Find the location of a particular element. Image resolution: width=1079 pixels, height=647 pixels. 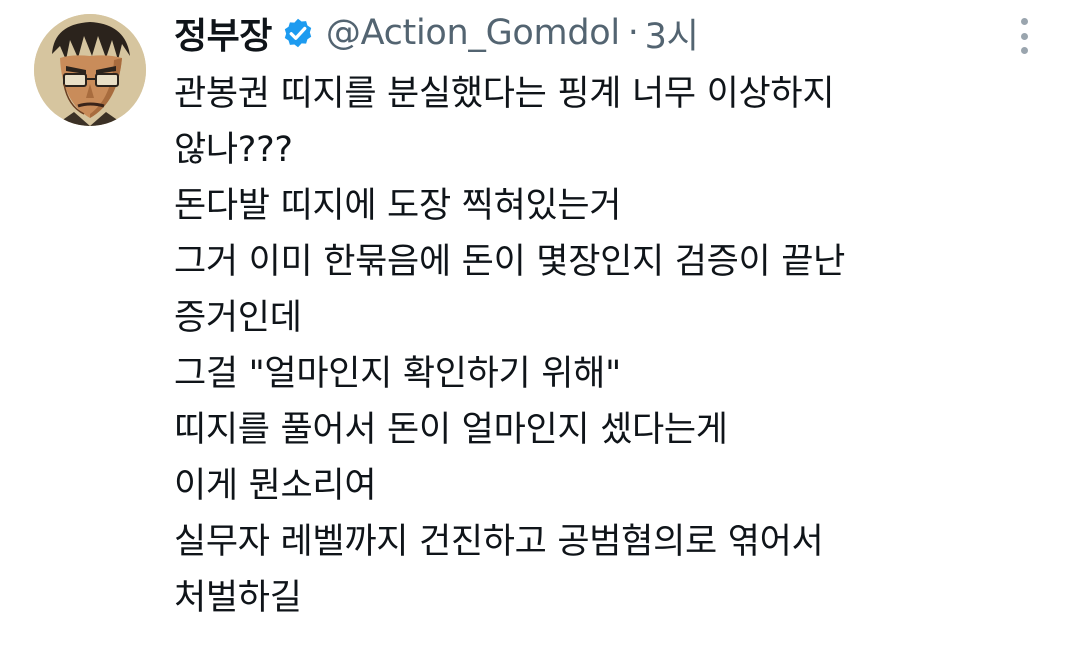

tweet-text-line: 그걸 "얼마인지 확인하기 위해" is located at coordinates (397, 374).